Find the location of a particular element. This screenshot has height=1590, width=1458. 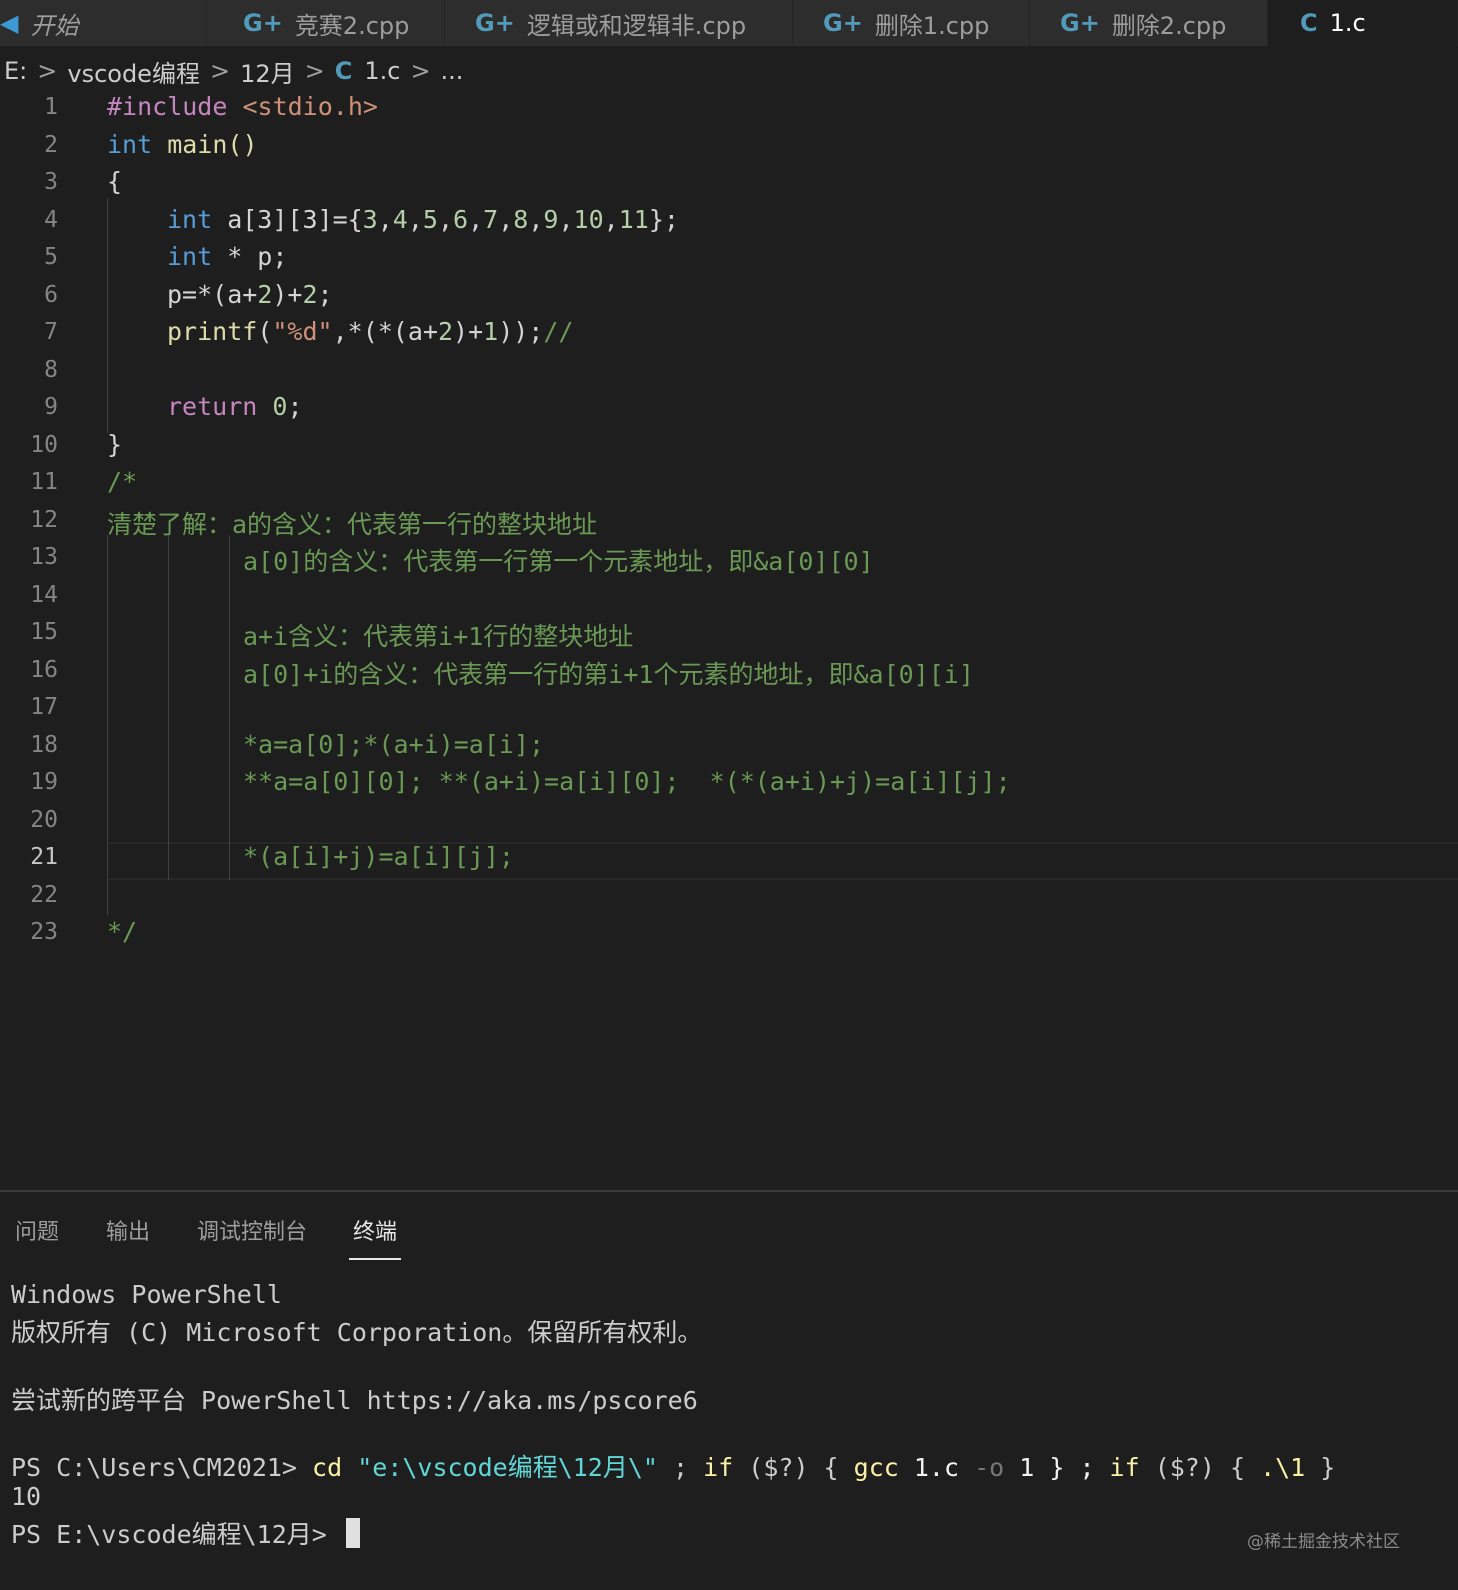

breadcrumb-drive: E: is located at coordinates (15, 71).